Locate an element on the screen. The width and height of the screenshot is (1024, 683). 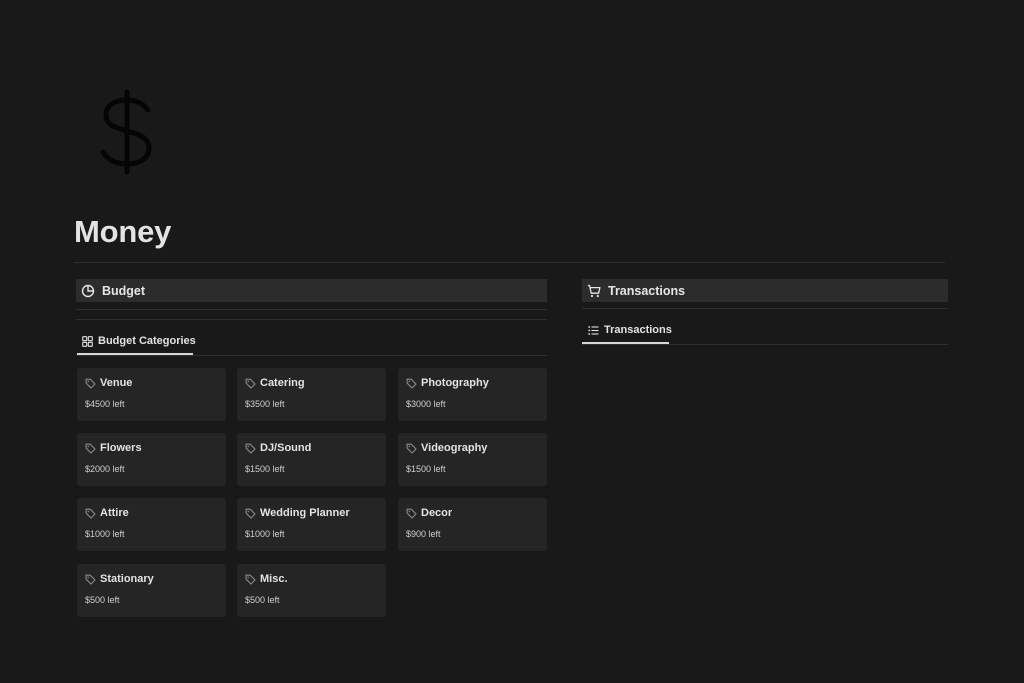
tab-transactions: Transactions is located at coordinates (630, 330).